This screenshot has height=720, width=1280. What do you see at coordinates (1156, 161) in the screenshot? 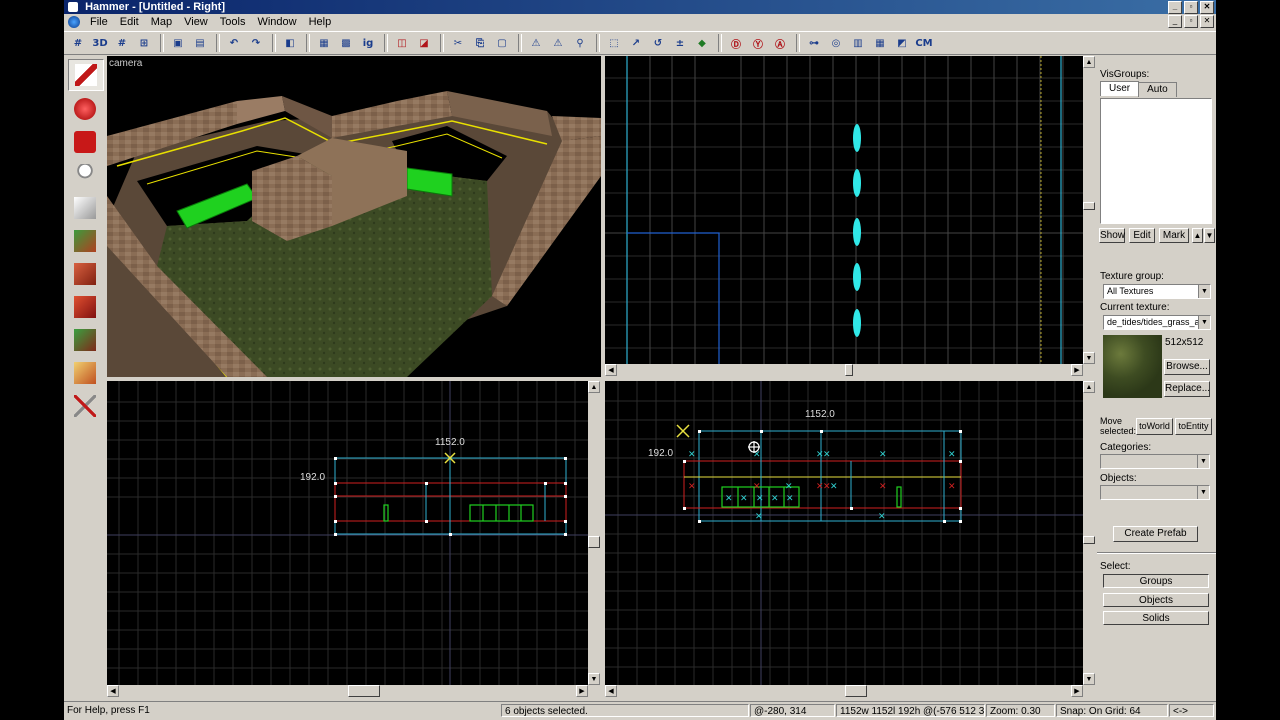
I see `visgroups-list` at bounding box center [1156, 161].